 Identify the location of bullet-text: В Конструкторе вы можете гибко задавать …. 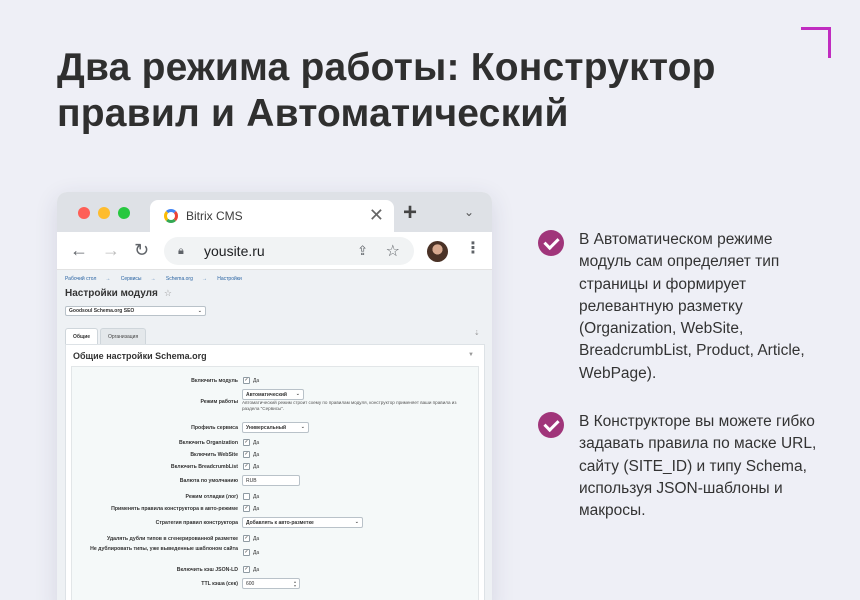
(698, 466).